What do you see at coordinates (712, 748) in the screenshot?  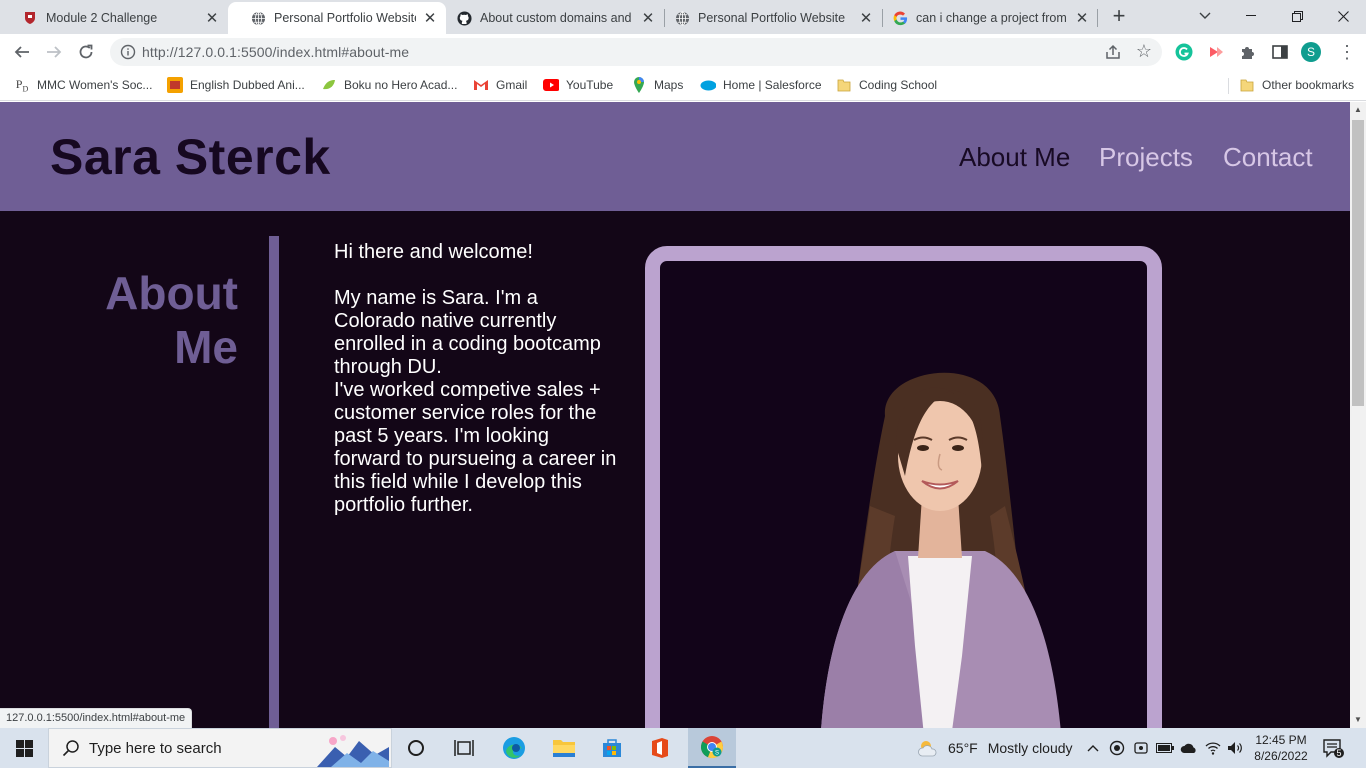 I see `chrome-button: S` at bounding box center [712, 748].